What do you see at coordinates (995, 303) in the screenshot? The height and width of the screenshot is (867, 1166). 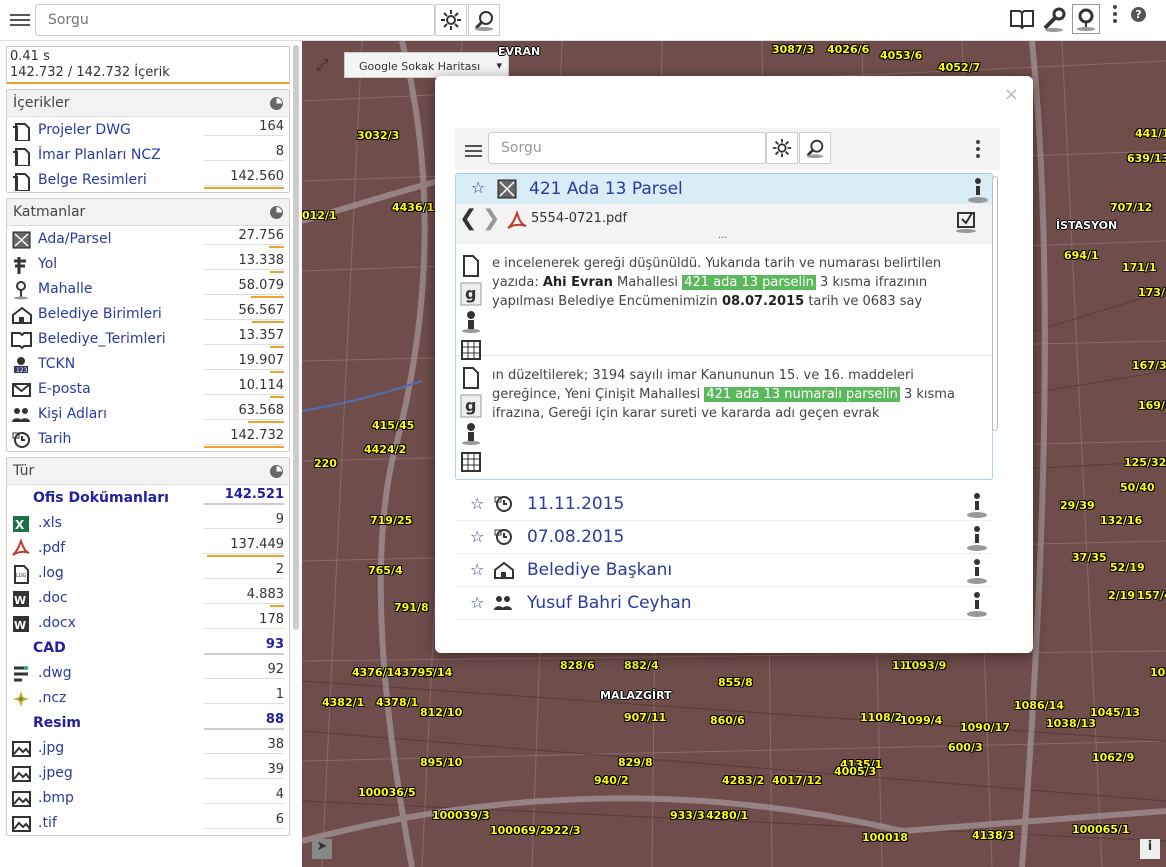 I see `modal-scrollbar` at bounding box center [995, 303].